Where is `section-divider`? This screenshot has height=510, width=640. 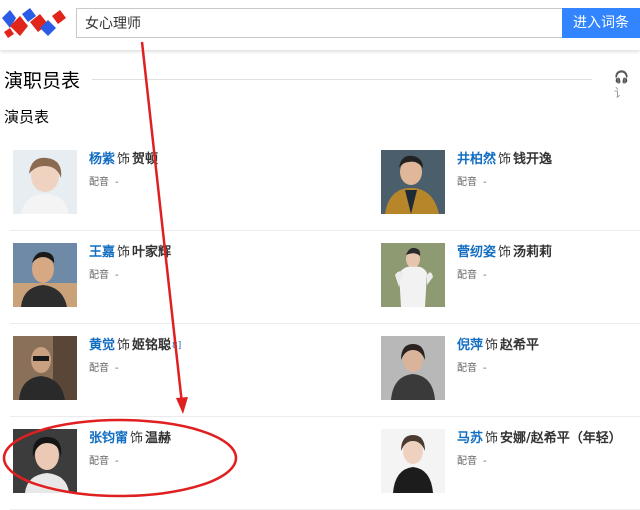 section-divider is located at coordinates (342, 79).